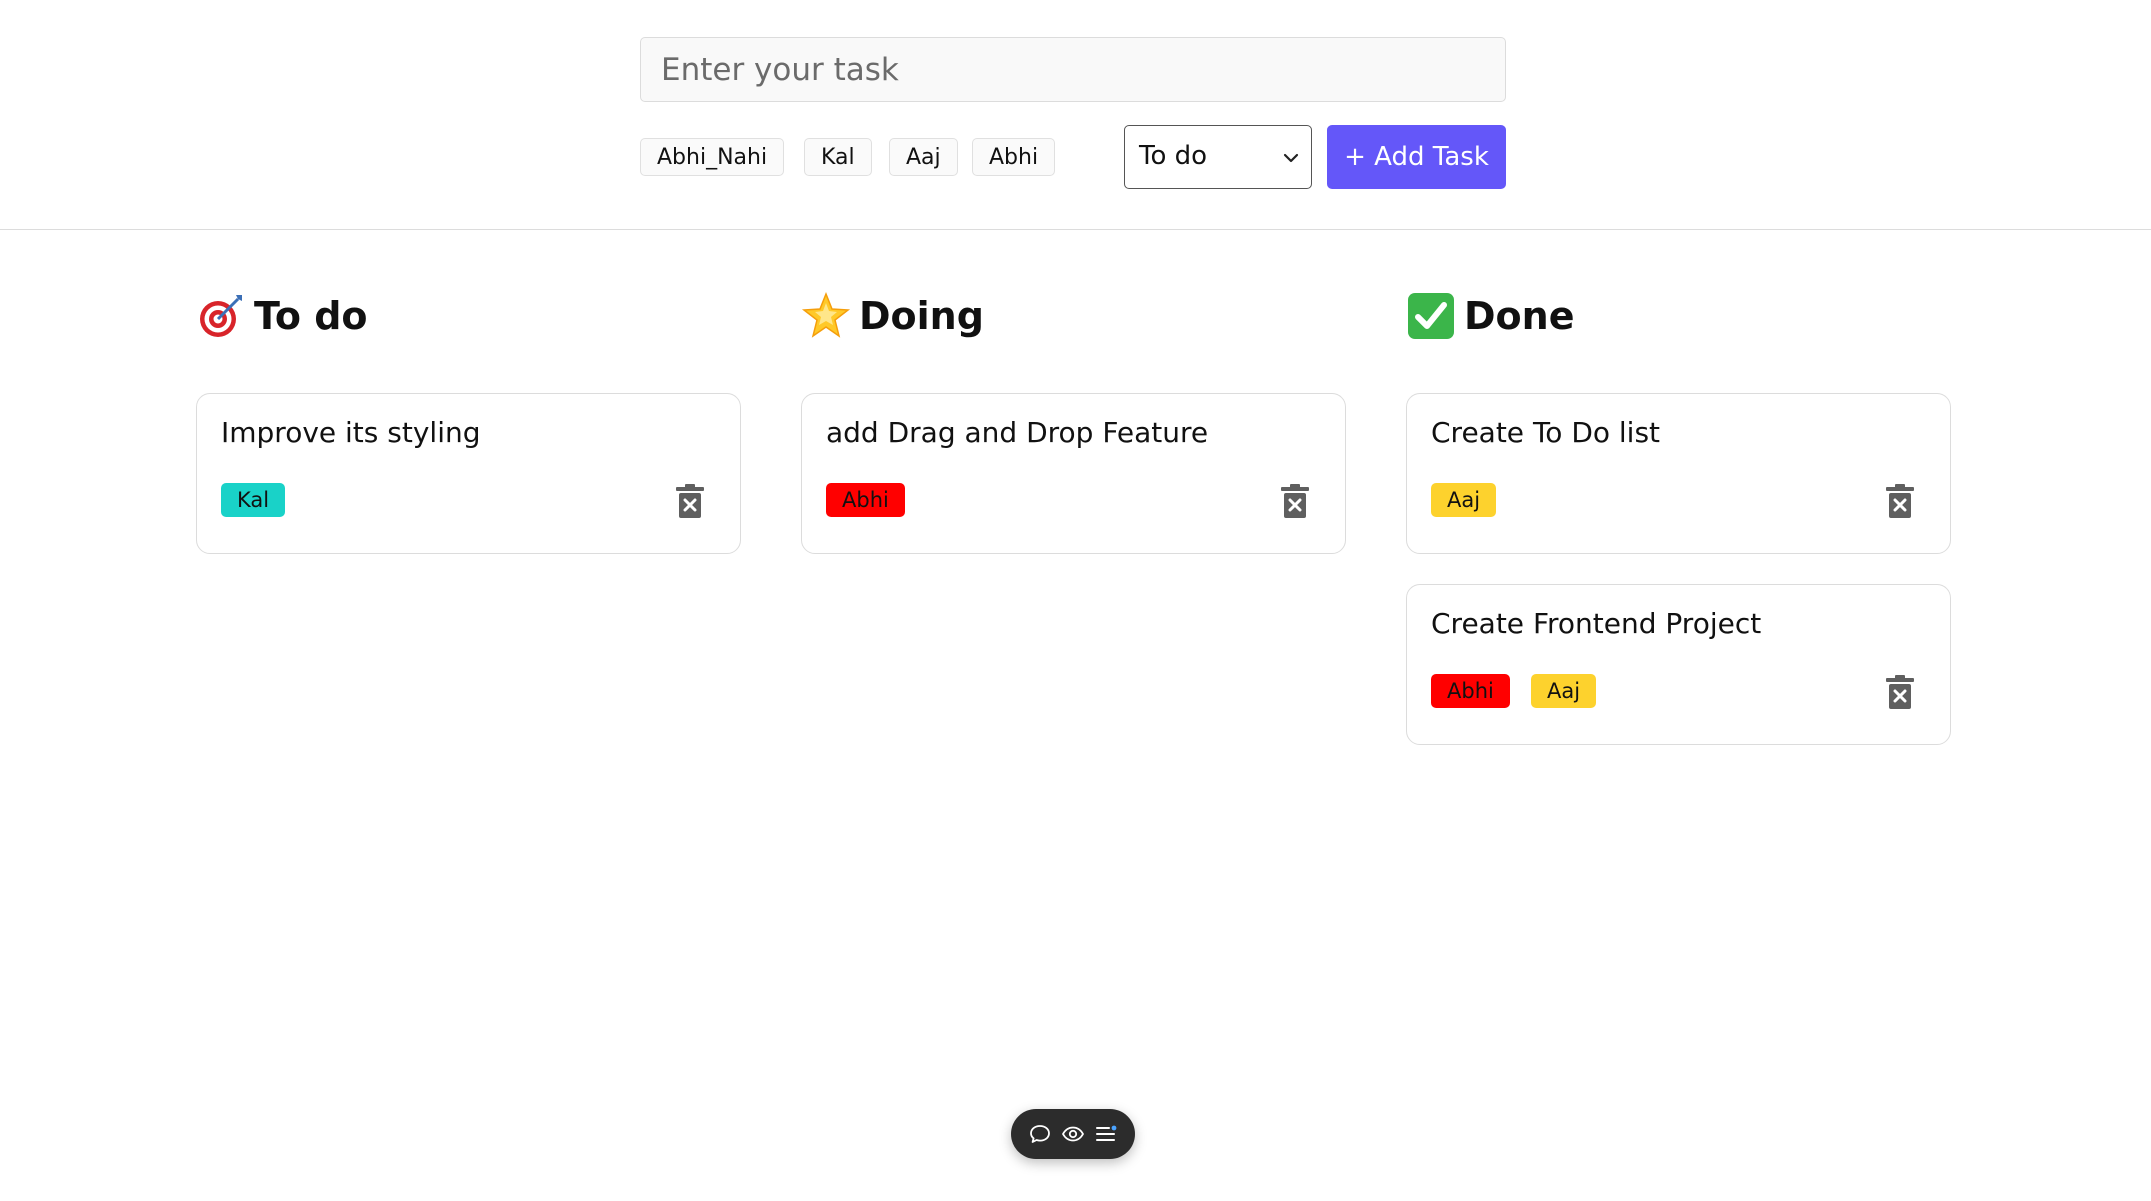  Describe the element at coordinates (1073, 316) in the screenshot. I see `column-header: Doing` at that location.